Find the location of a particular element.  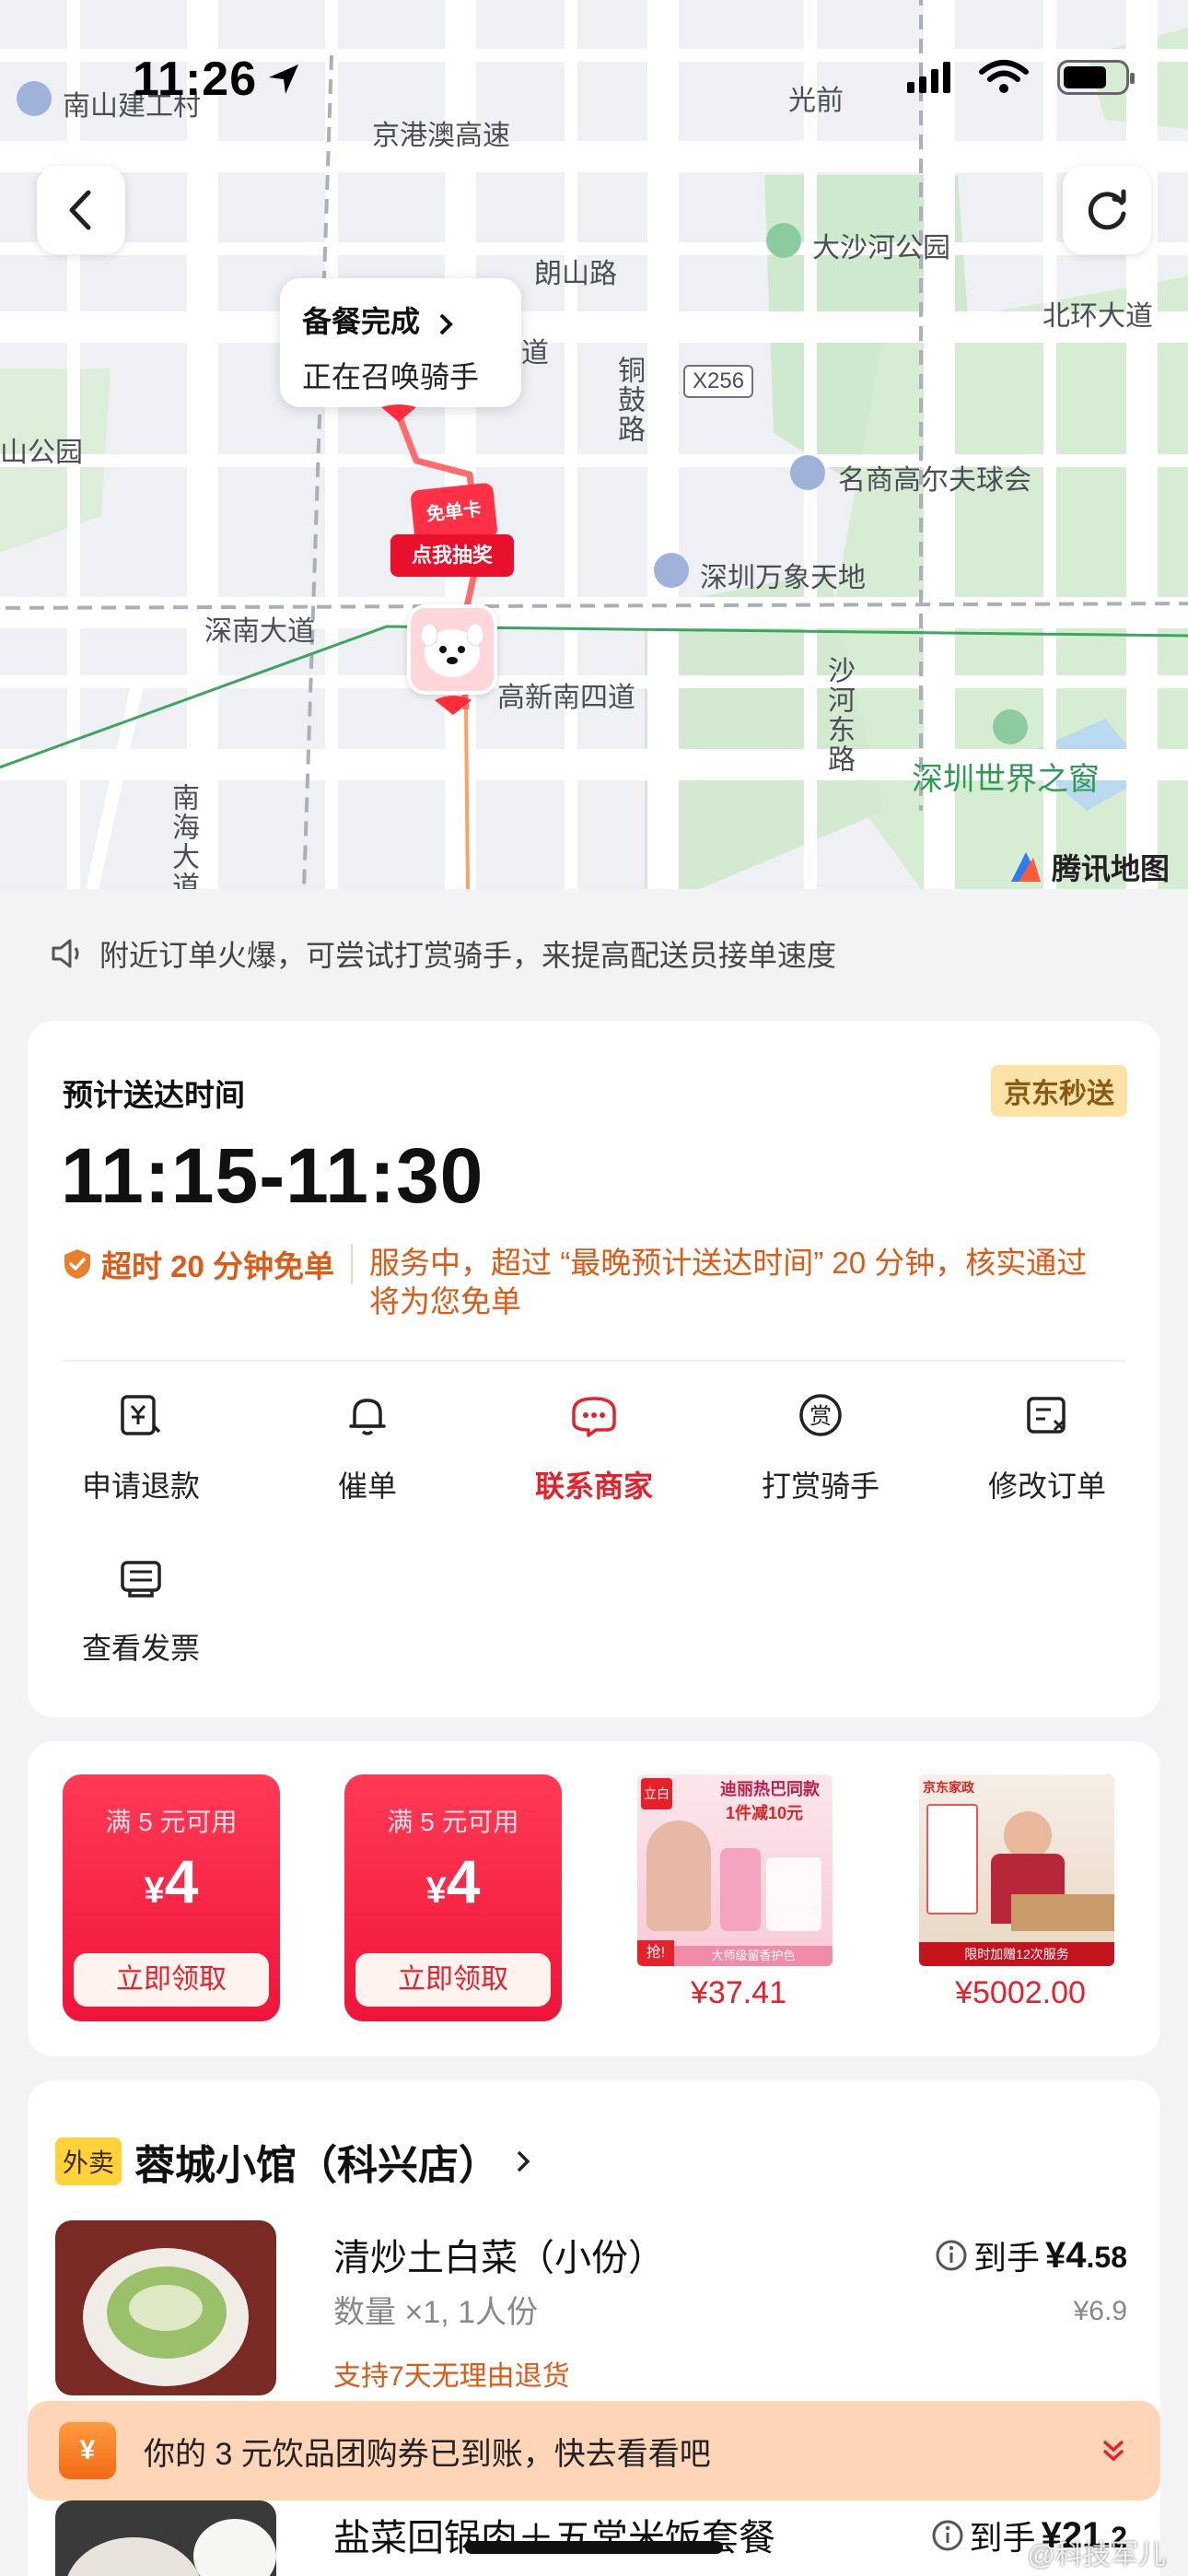

status-line-2: 正在召唤骑手 is located at coordinates (391, 376).